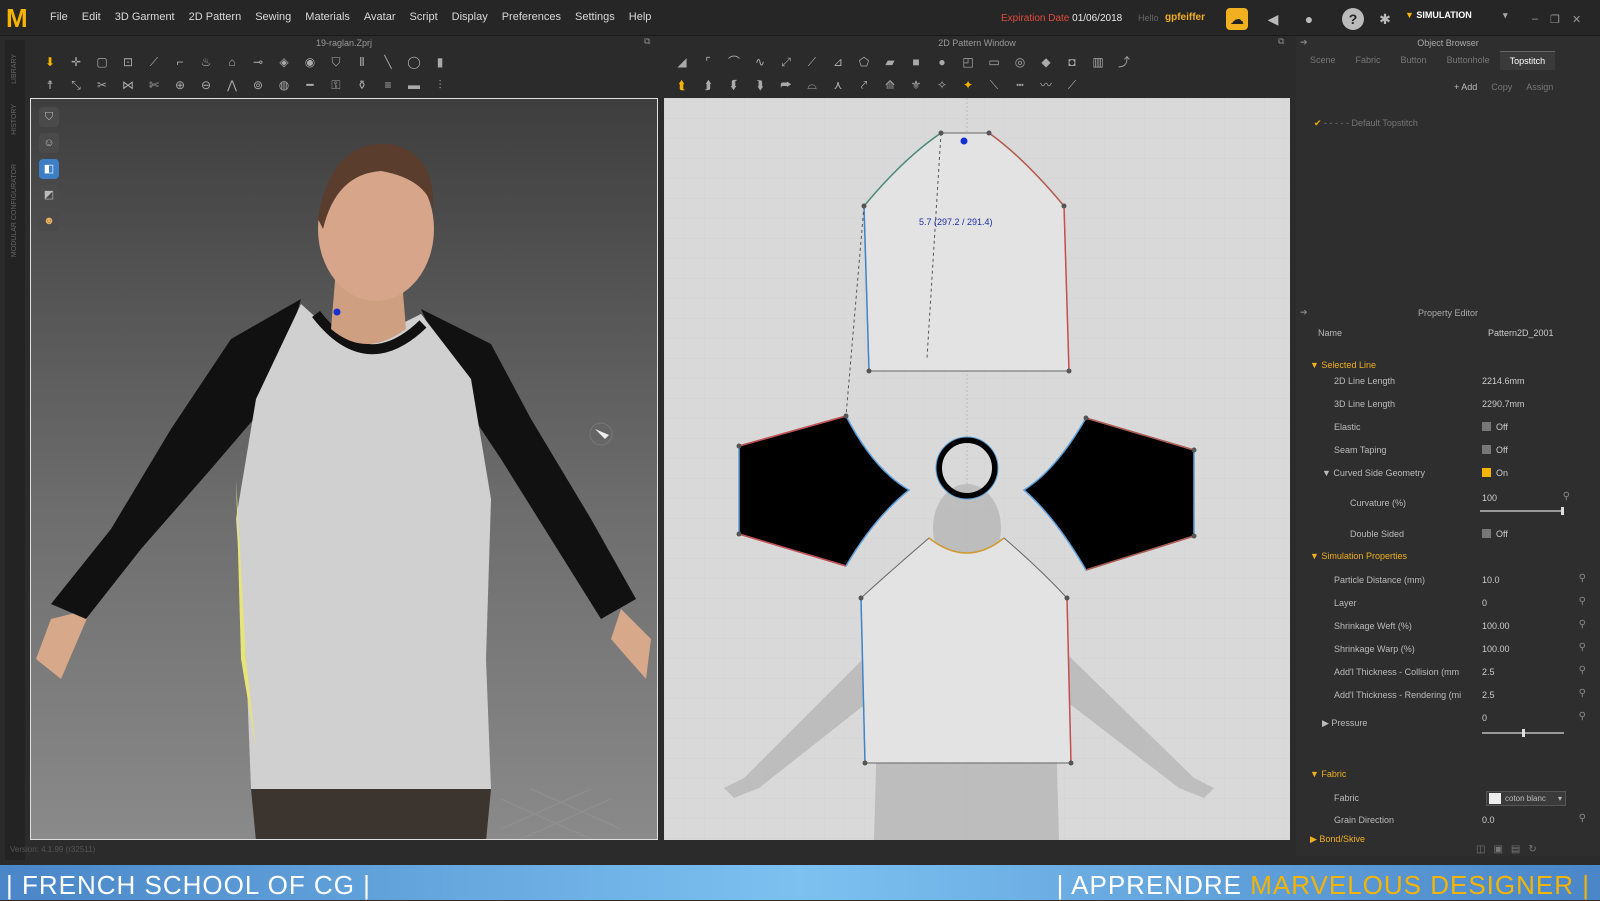 The width and height of the screenshot is (1600, 901). I want to click on selected-line-section: ▼ Selected Line, so click(1343, 365).